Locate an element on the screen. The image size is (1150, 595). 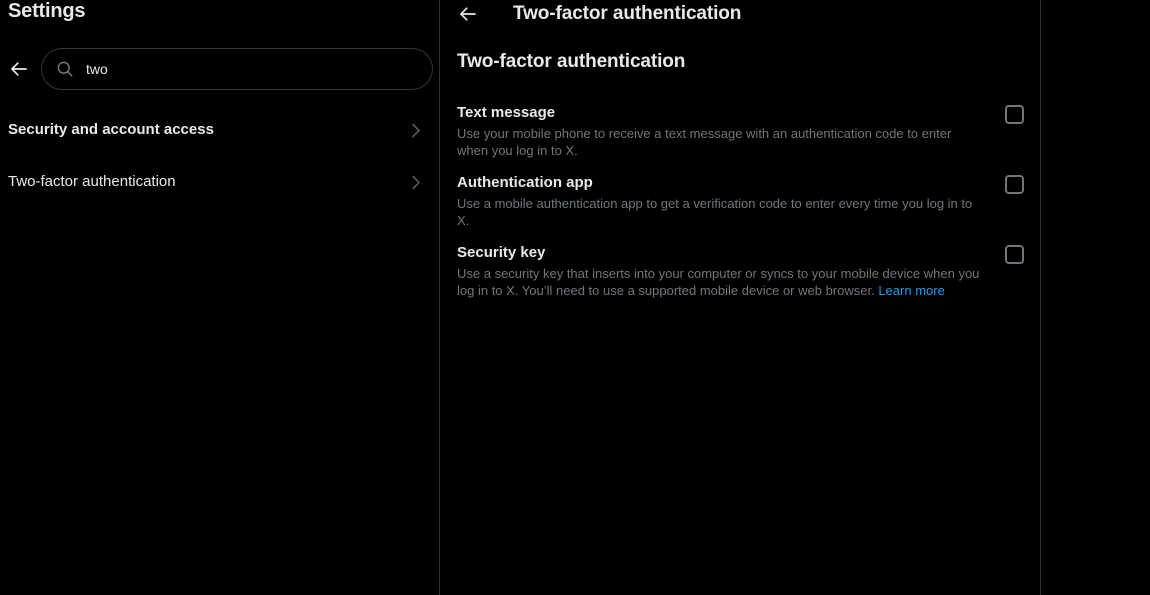
sidebar-item-security-and-account-access: Security and account access is located at coordinates (220, 130).